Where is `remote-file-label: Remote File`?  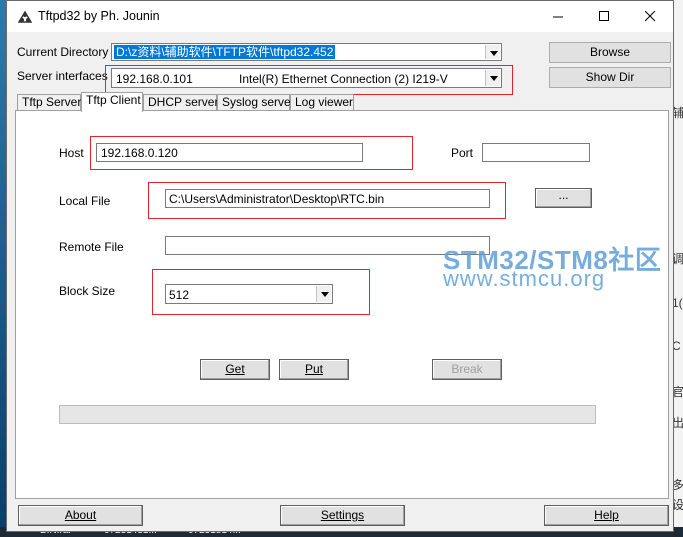 remote-file-label: Remote File is located at coordinates (91, 247).